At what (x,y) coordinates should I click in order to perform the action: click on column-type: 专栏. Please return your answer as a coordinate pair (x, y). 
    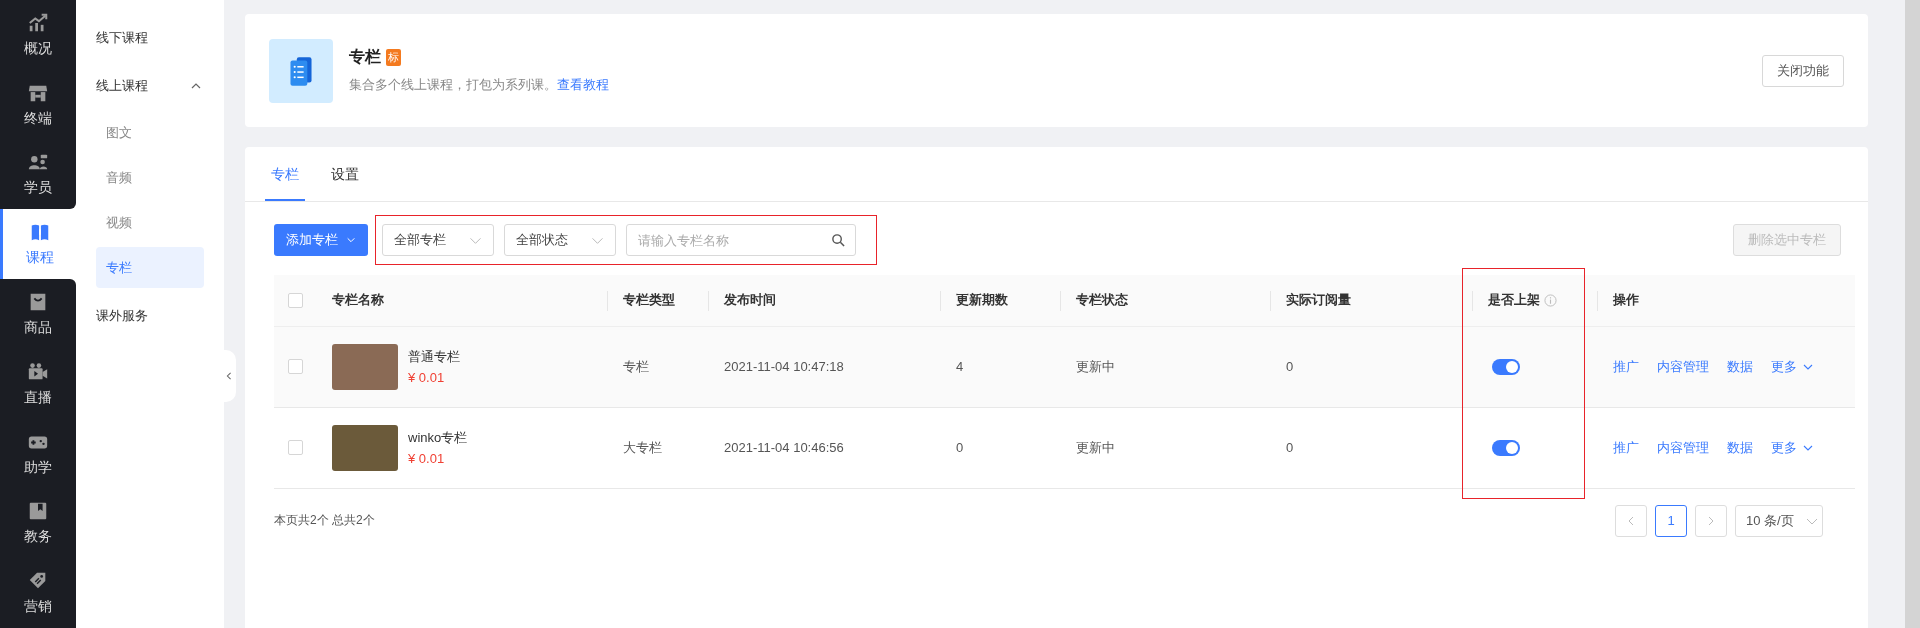
    Looking at the image, I should click on (636, 366).